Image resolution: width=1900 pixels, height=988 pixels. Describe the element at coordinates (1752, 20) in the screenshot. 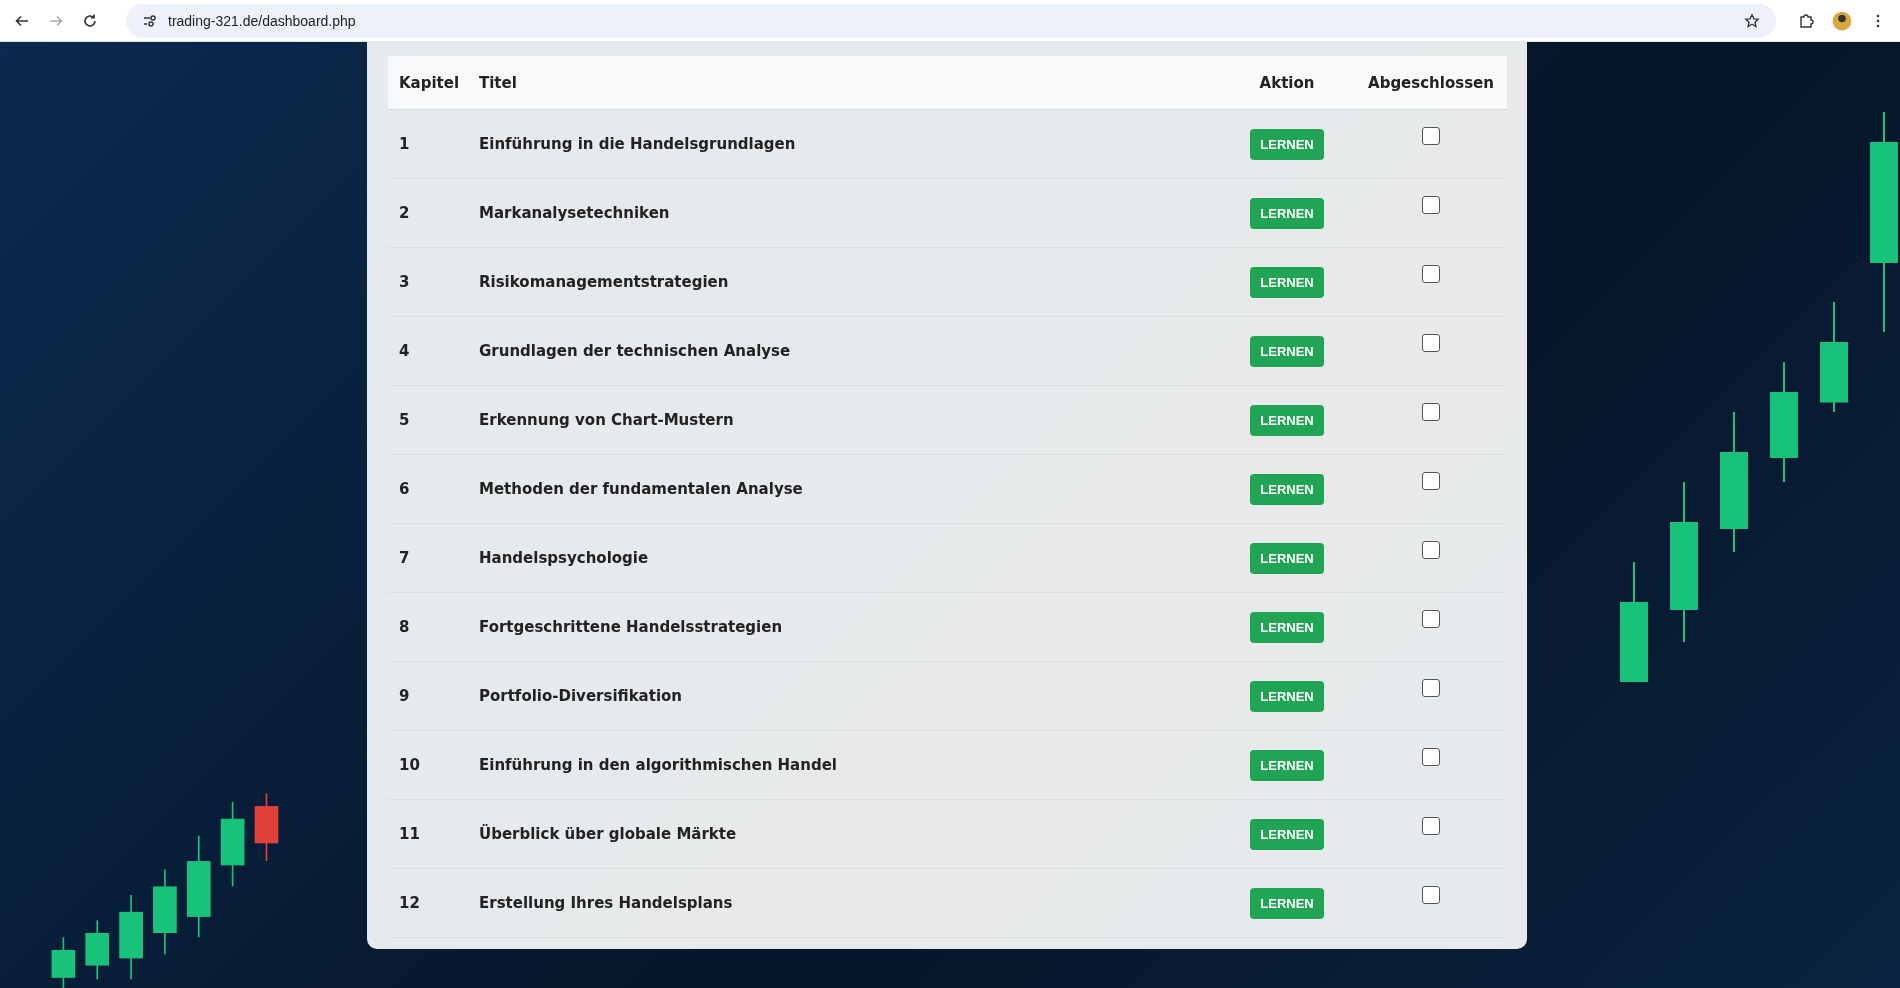

I see `star-icon` at that location.